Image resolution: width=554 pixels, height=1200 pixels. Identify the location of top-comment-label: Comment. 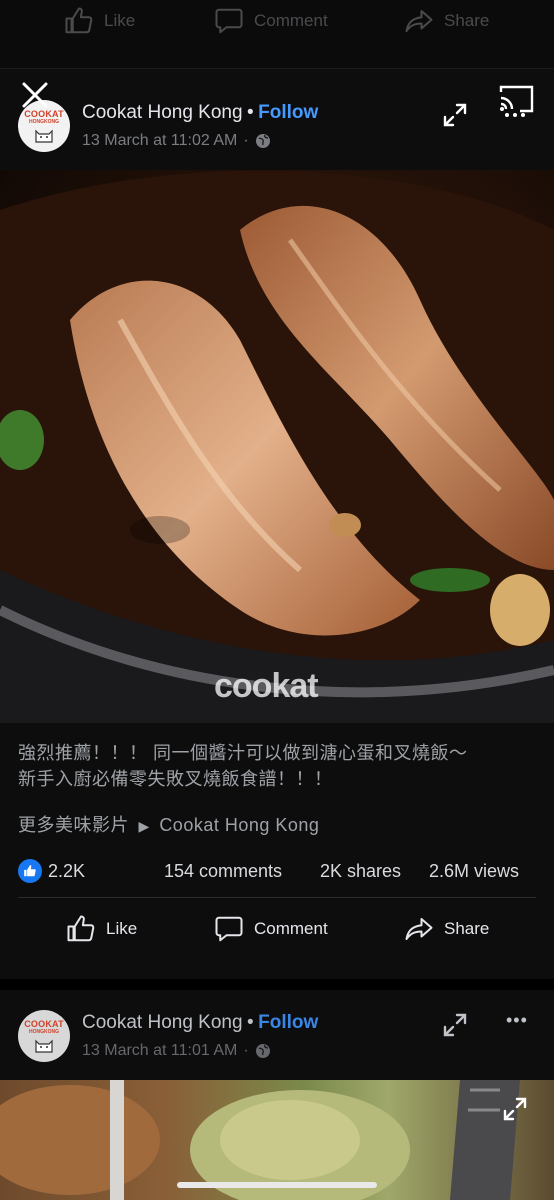
(291, 20).